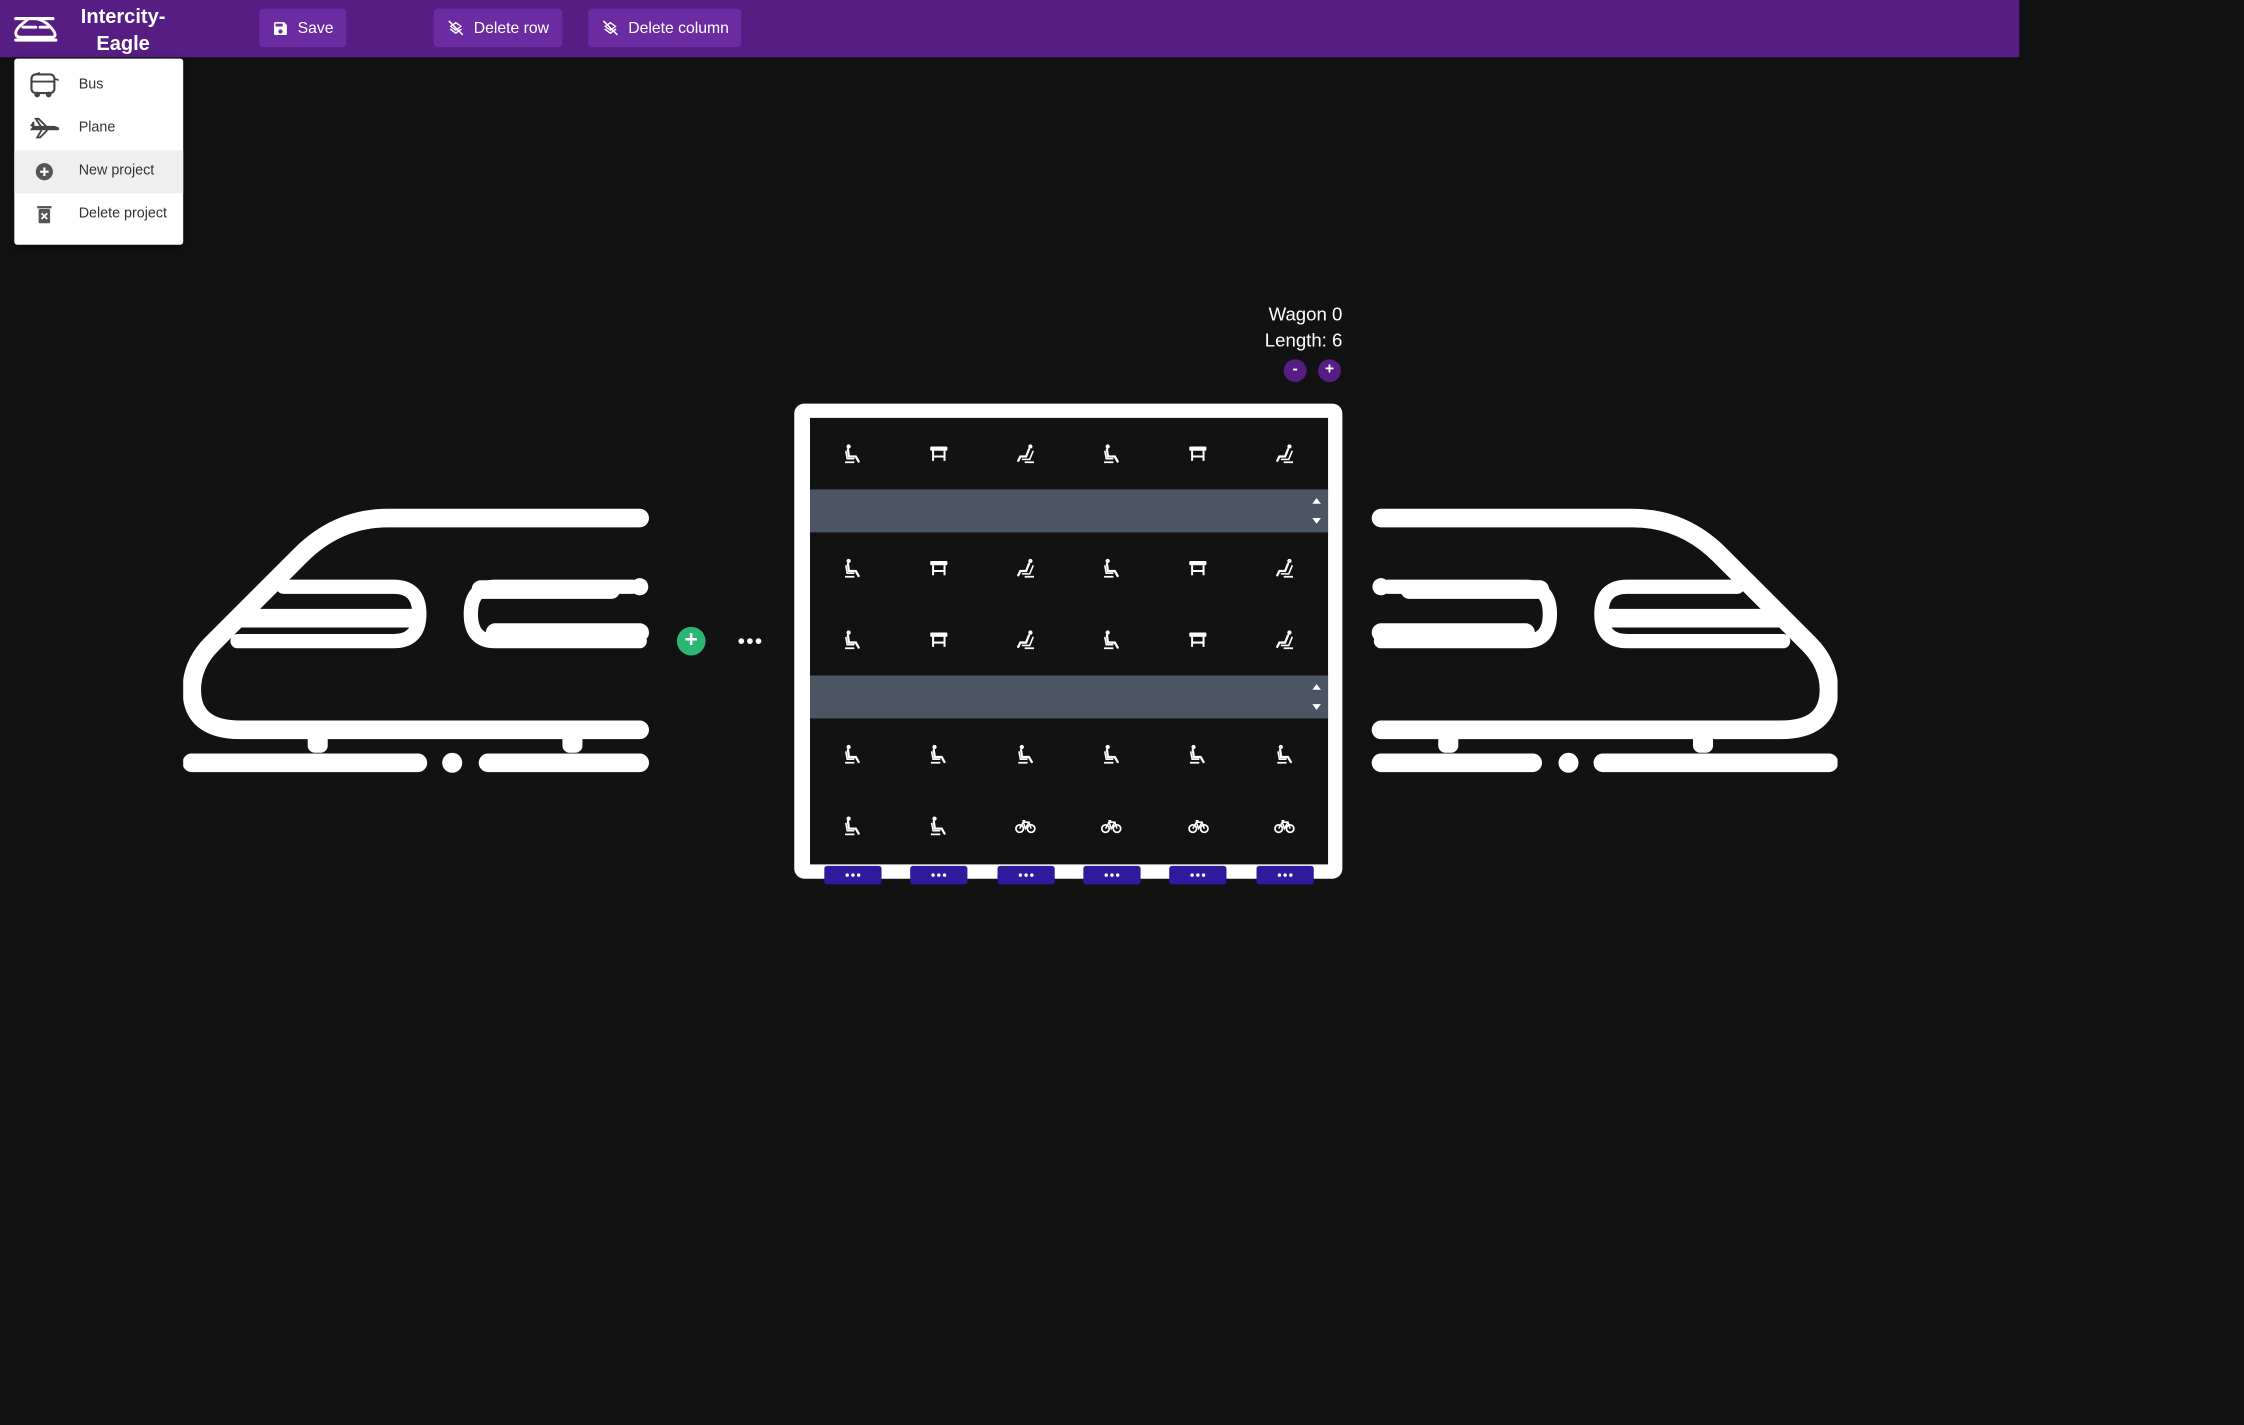  What do you see at coordinates (44, 128) in the screenshot?
I see `plane-icon` at bounding box center [44, 128].